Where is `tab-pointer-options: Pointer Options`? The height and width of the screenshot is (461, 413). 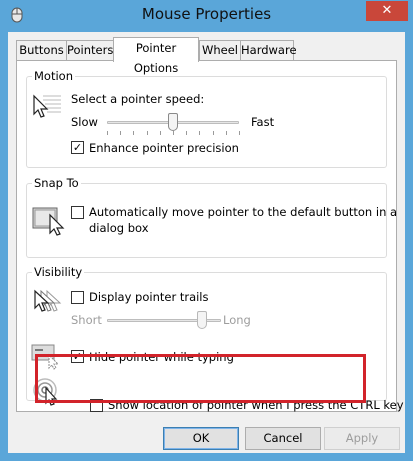 tab-pointer-options: Pointer Options is located at coordinates (156, 56).